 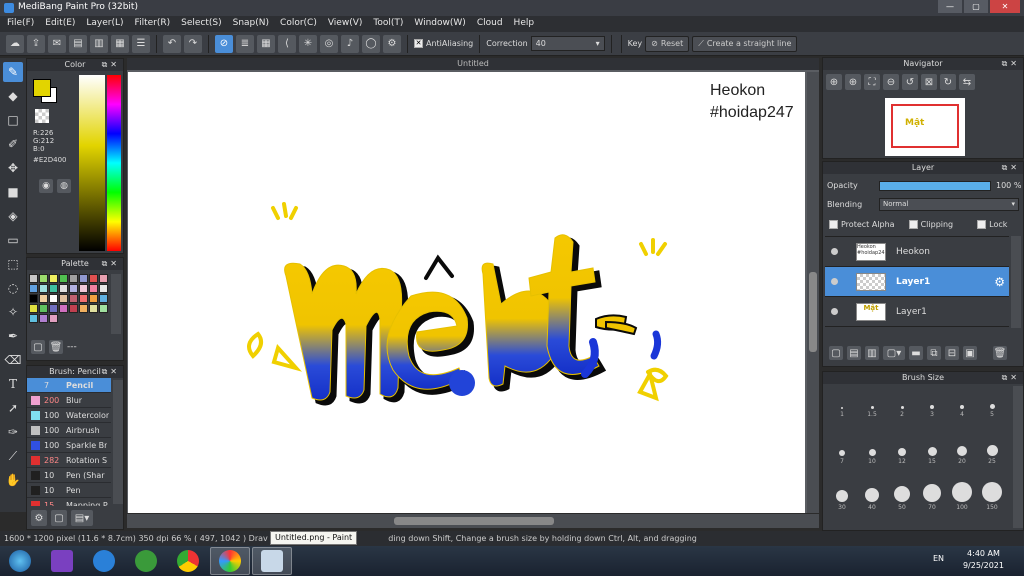 What do you see at coordinates (891, 82) in the screenshot?
I see `zoom-out-icon: ⊖` at bounding box center [891, 82].